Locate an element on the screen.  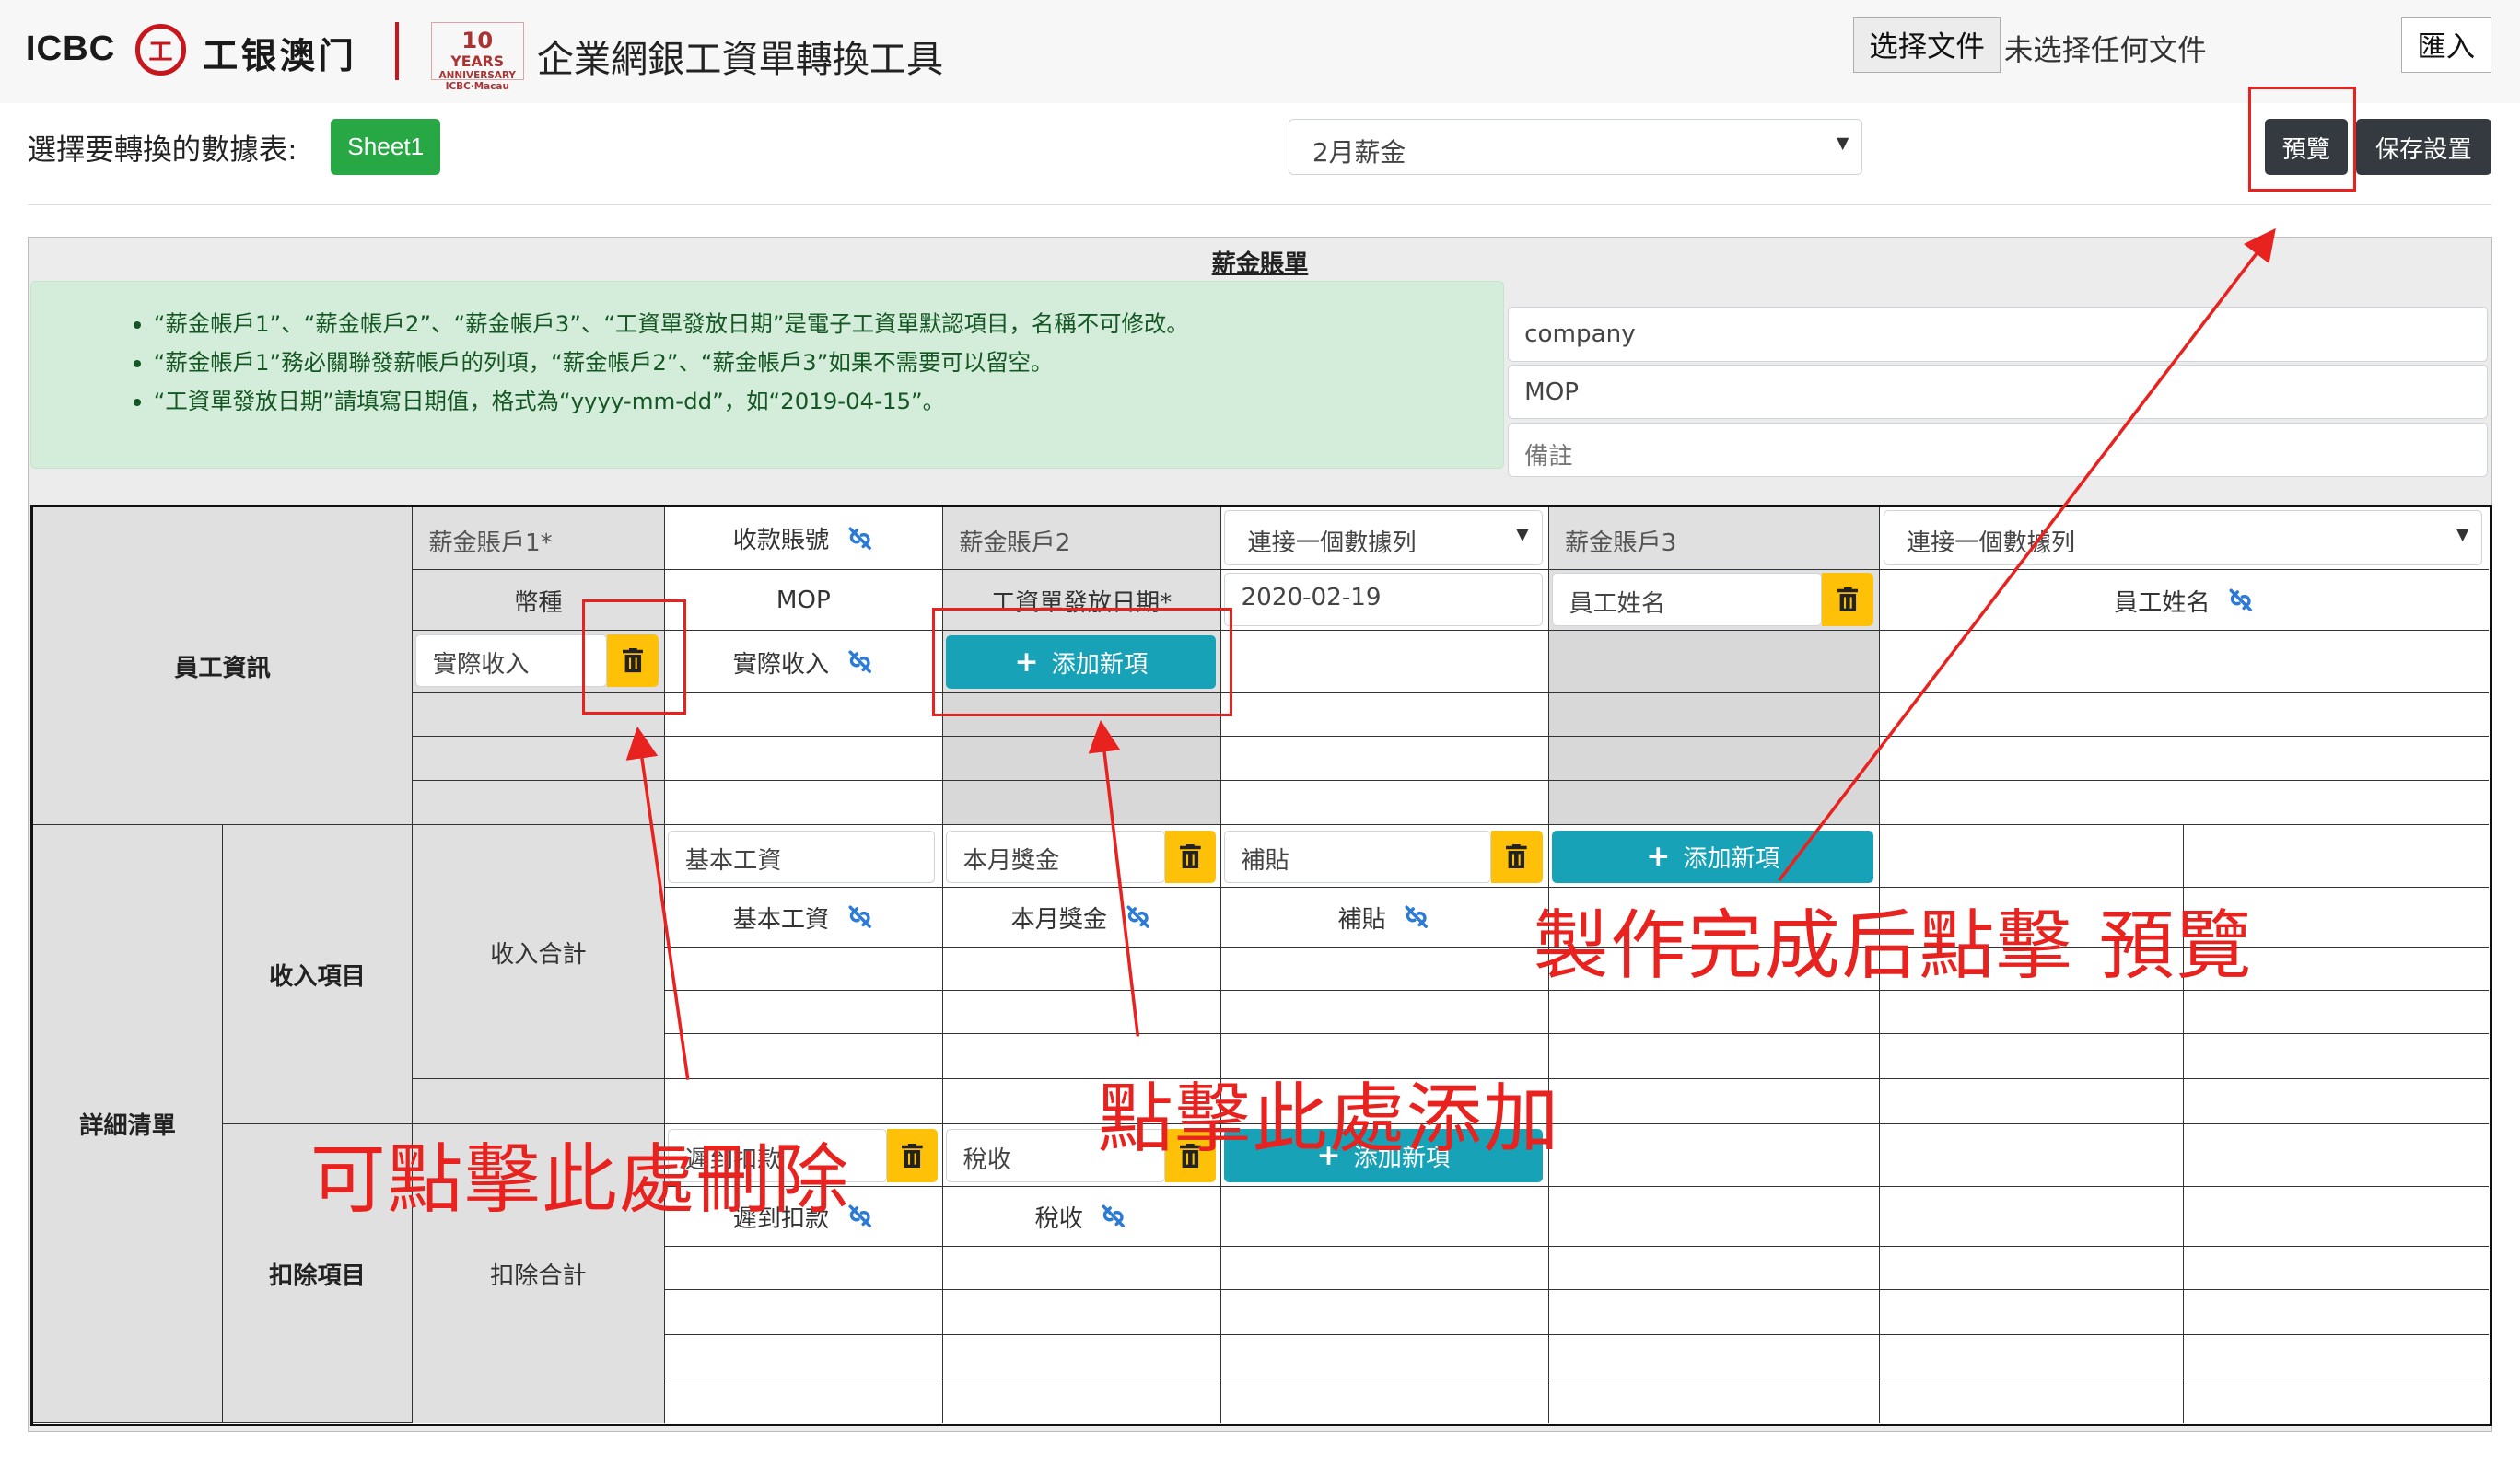
account3-select-value: 連接一個數據列 is located at coordinates (1991, 543).